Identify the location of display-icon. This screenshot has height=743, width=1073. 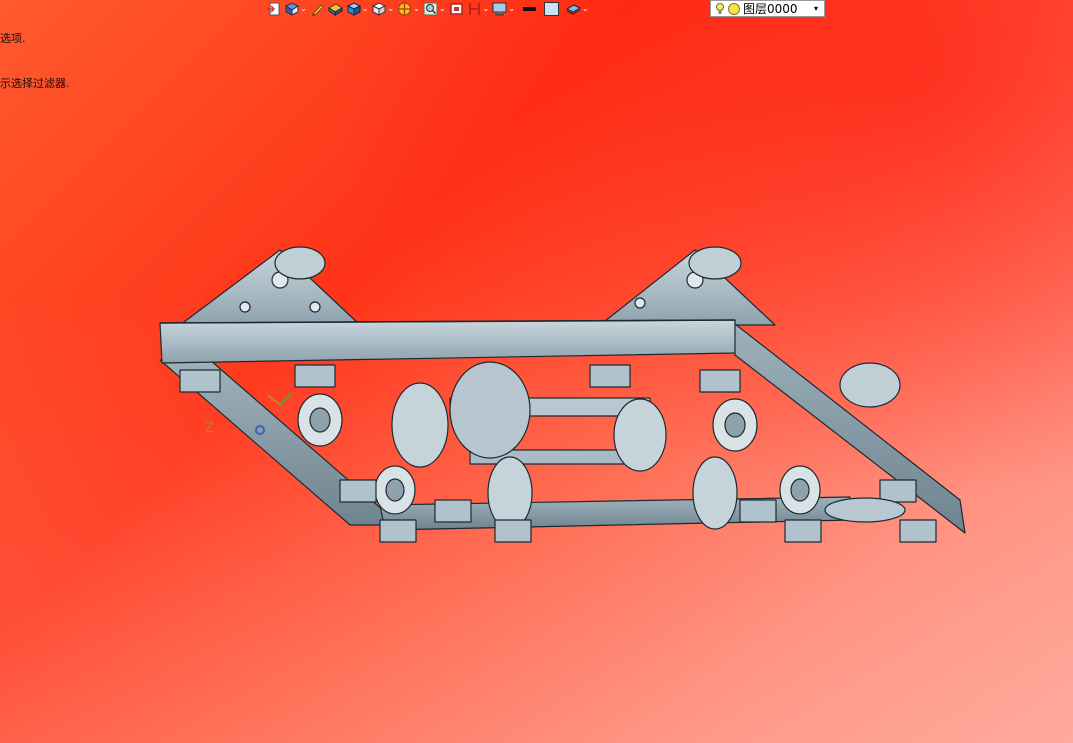
(456, 9).